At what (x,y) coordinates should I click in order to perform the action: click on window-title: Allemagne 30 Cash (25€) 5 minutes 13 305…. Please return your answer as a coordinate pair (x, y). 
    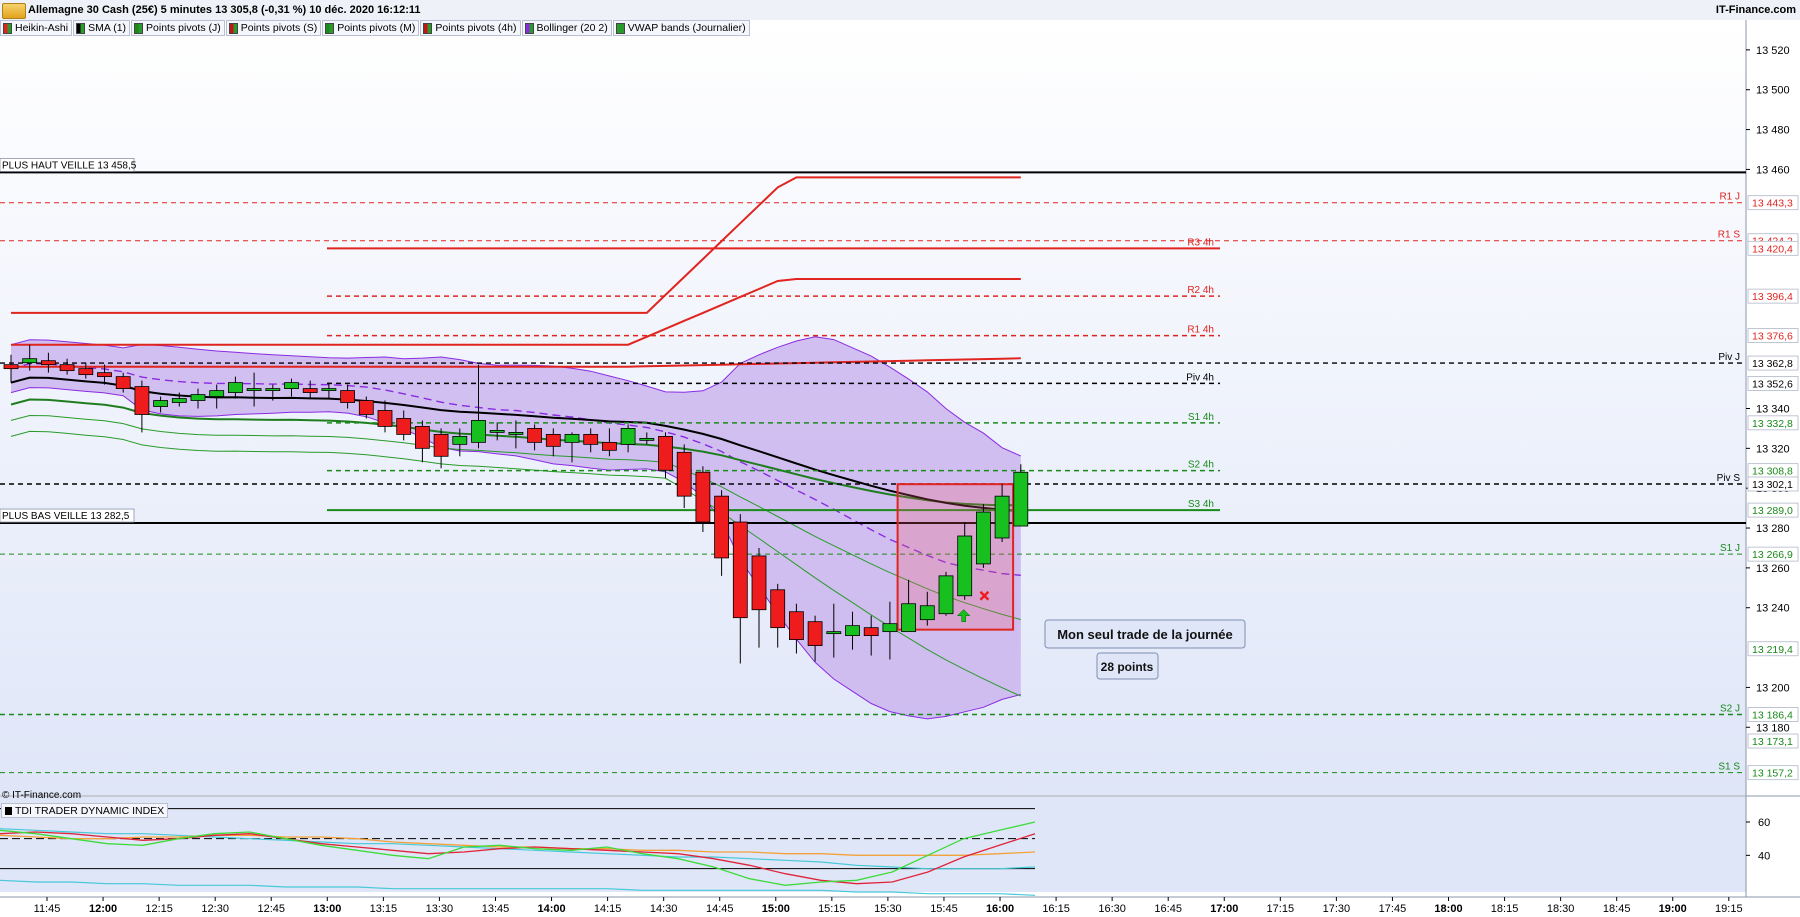
    Looking at the image, I should click on (224, 10).